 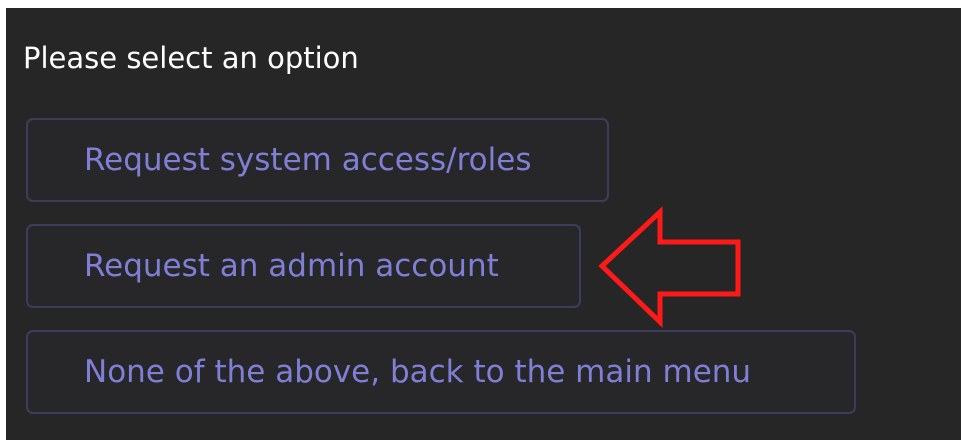 I want to click on option-label: None of the above, back to the main menu, so click(x=418, y=372).